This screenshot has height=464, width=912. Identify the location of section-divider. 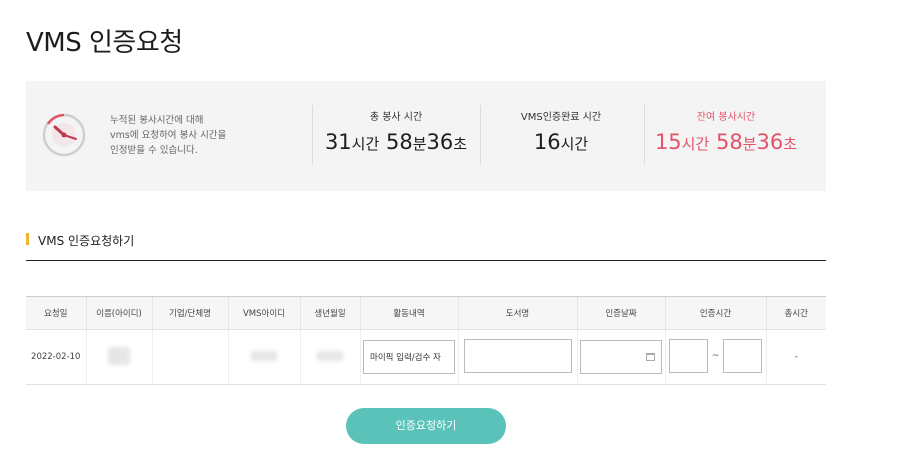
(426, 260).